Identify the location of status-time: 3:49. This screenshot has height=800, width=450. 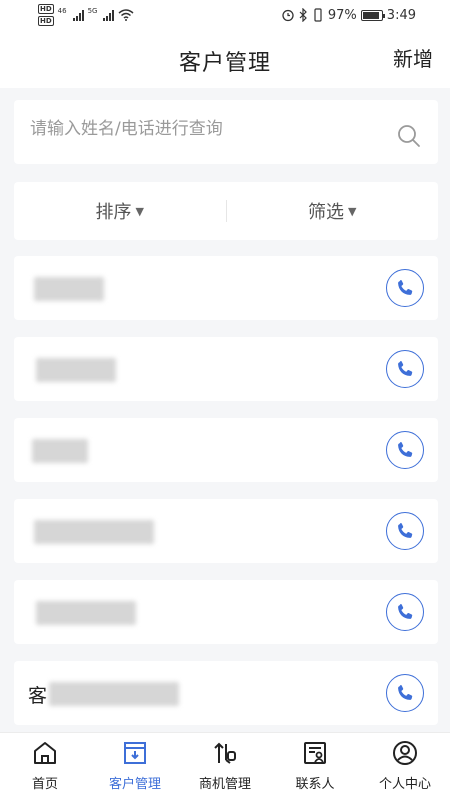
(401, 15).